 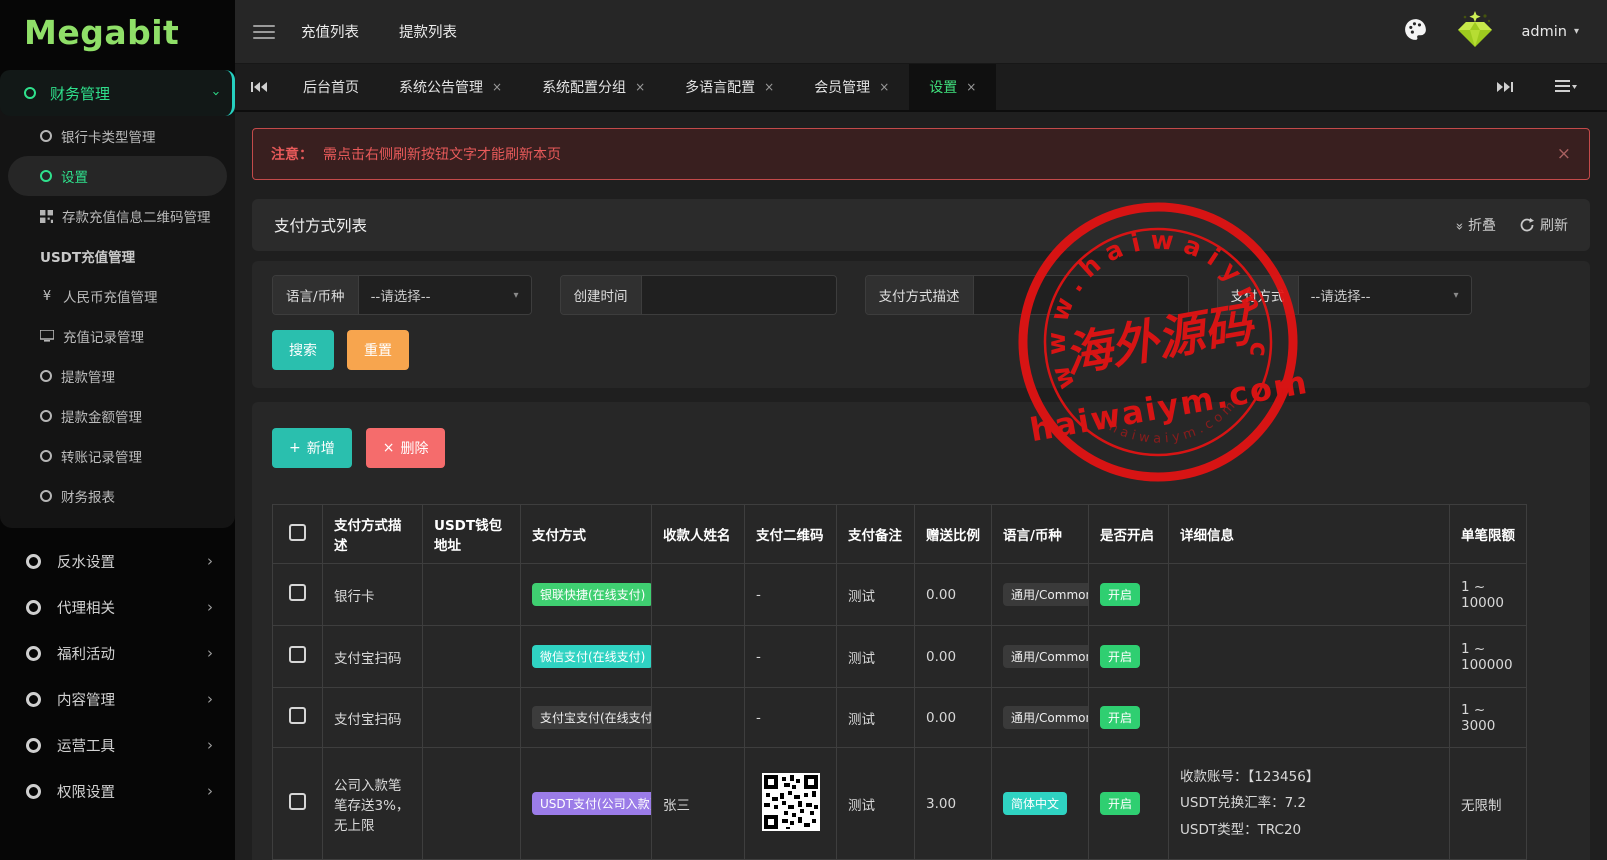 I want to click on theme-palette-icon, so click(x=1415, y=31).